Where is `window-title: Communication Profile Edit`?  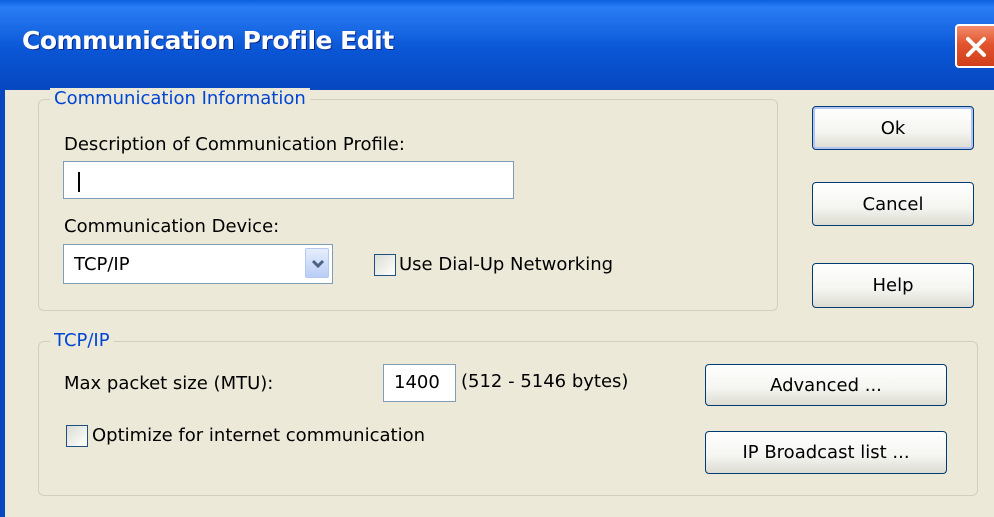 window-title: Communication Profile Edit is located at coordinates (208, 40).